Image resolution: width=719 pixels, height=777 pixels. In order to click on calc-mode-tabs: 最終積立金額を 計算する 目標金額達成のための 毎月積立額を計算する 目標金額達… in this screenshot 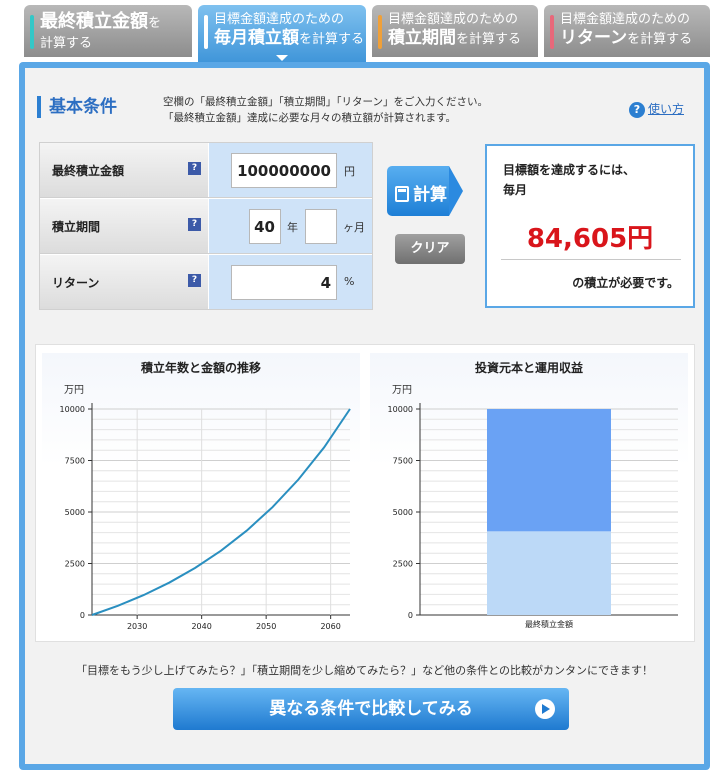, I will do `click(367, 34)`.